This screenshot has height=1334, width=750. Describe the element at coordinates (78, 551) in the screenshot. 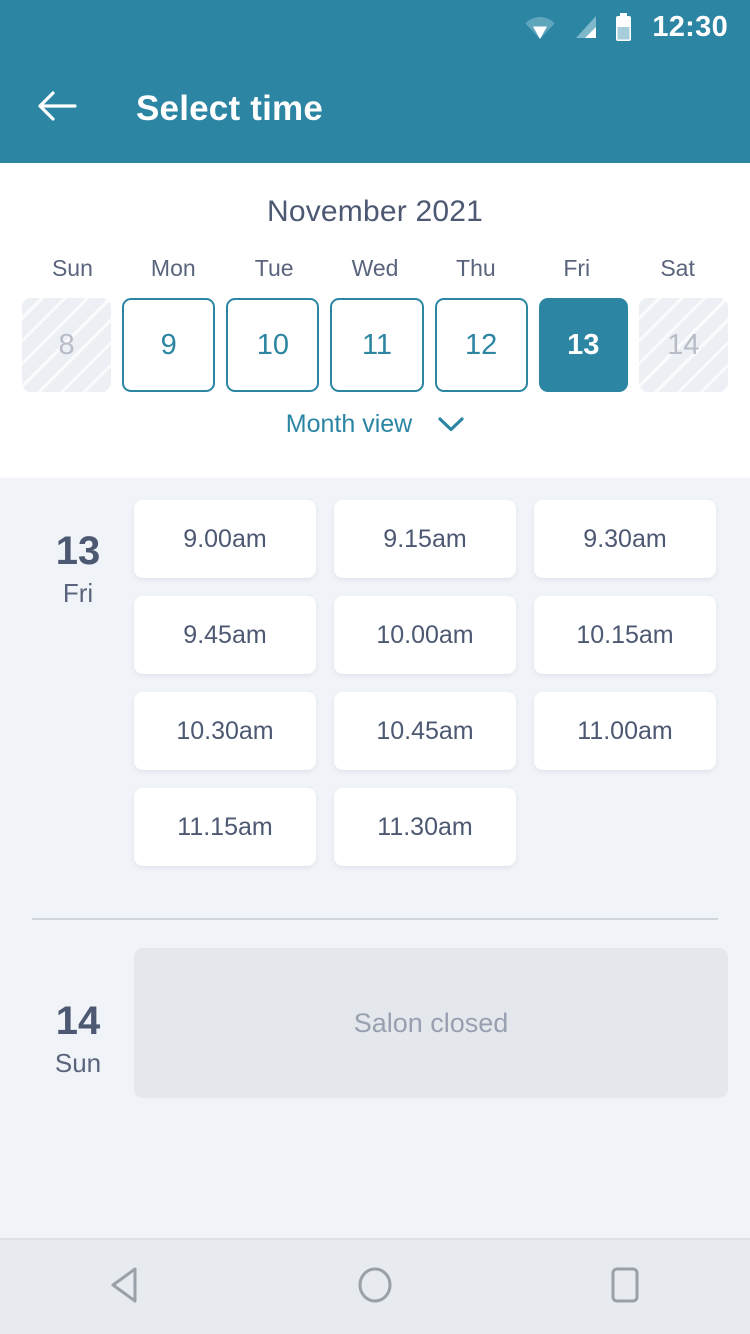

I see `schedule-day-number: 13` at that location.